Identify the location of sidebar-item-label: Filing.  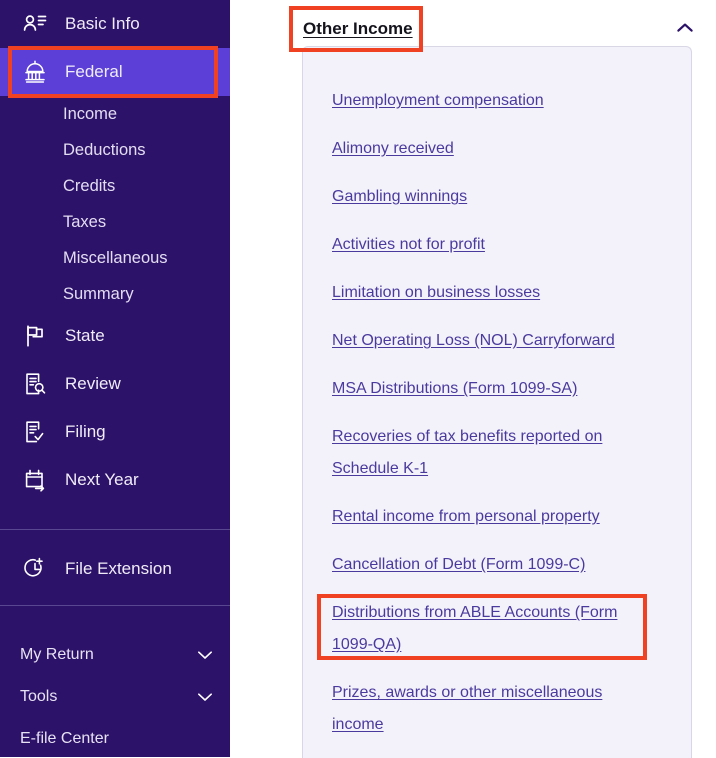
(85, 431).